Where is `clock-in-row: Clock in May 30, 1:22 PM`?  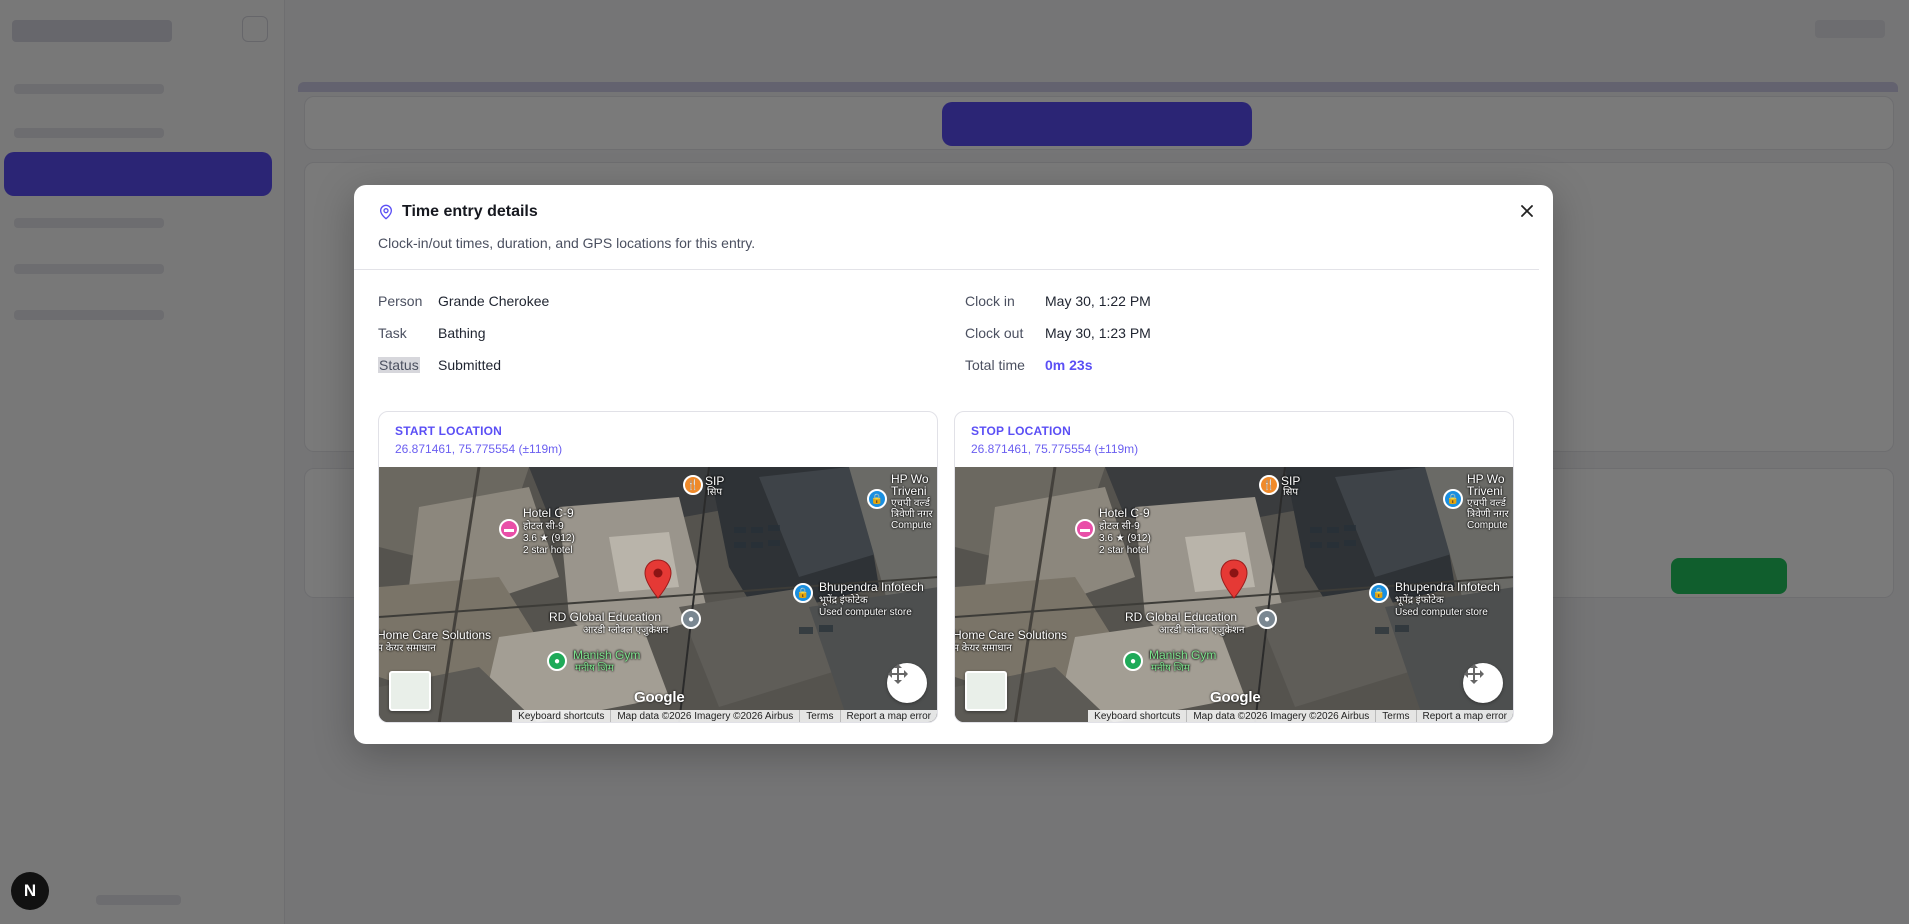 clock-in-row: Clock in May 30, 1:22 PM is located at coordinates (1058, 301).